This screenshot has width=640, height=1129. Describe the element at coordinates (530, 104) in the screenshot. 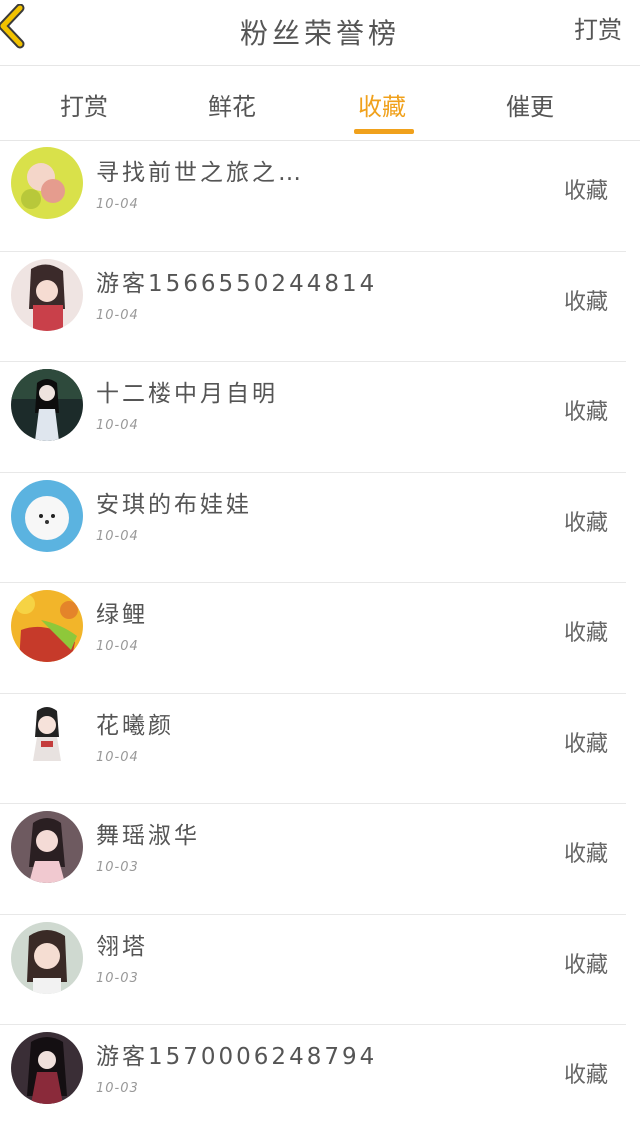

I see `tab-urge-update: 催更` at that location.